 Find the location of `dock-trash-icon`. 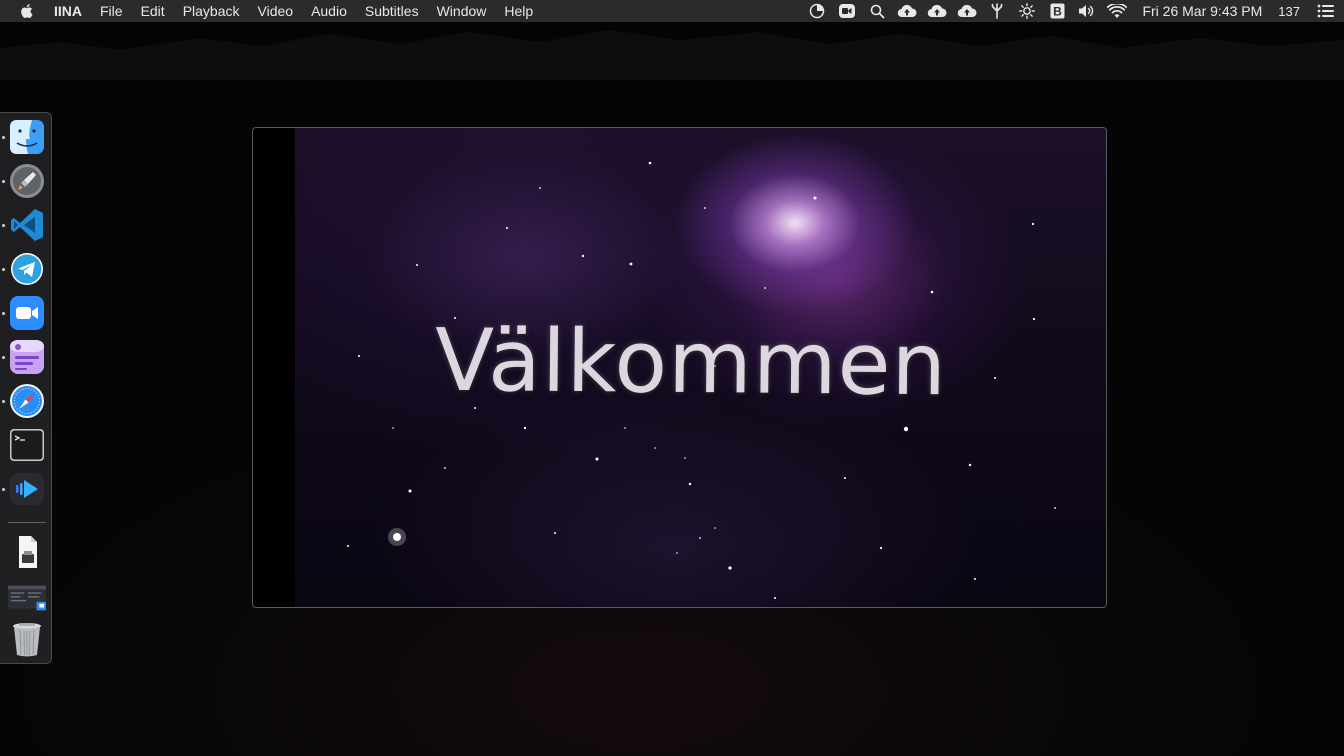

dock-trash-icon is located at coordinates (27, 639).